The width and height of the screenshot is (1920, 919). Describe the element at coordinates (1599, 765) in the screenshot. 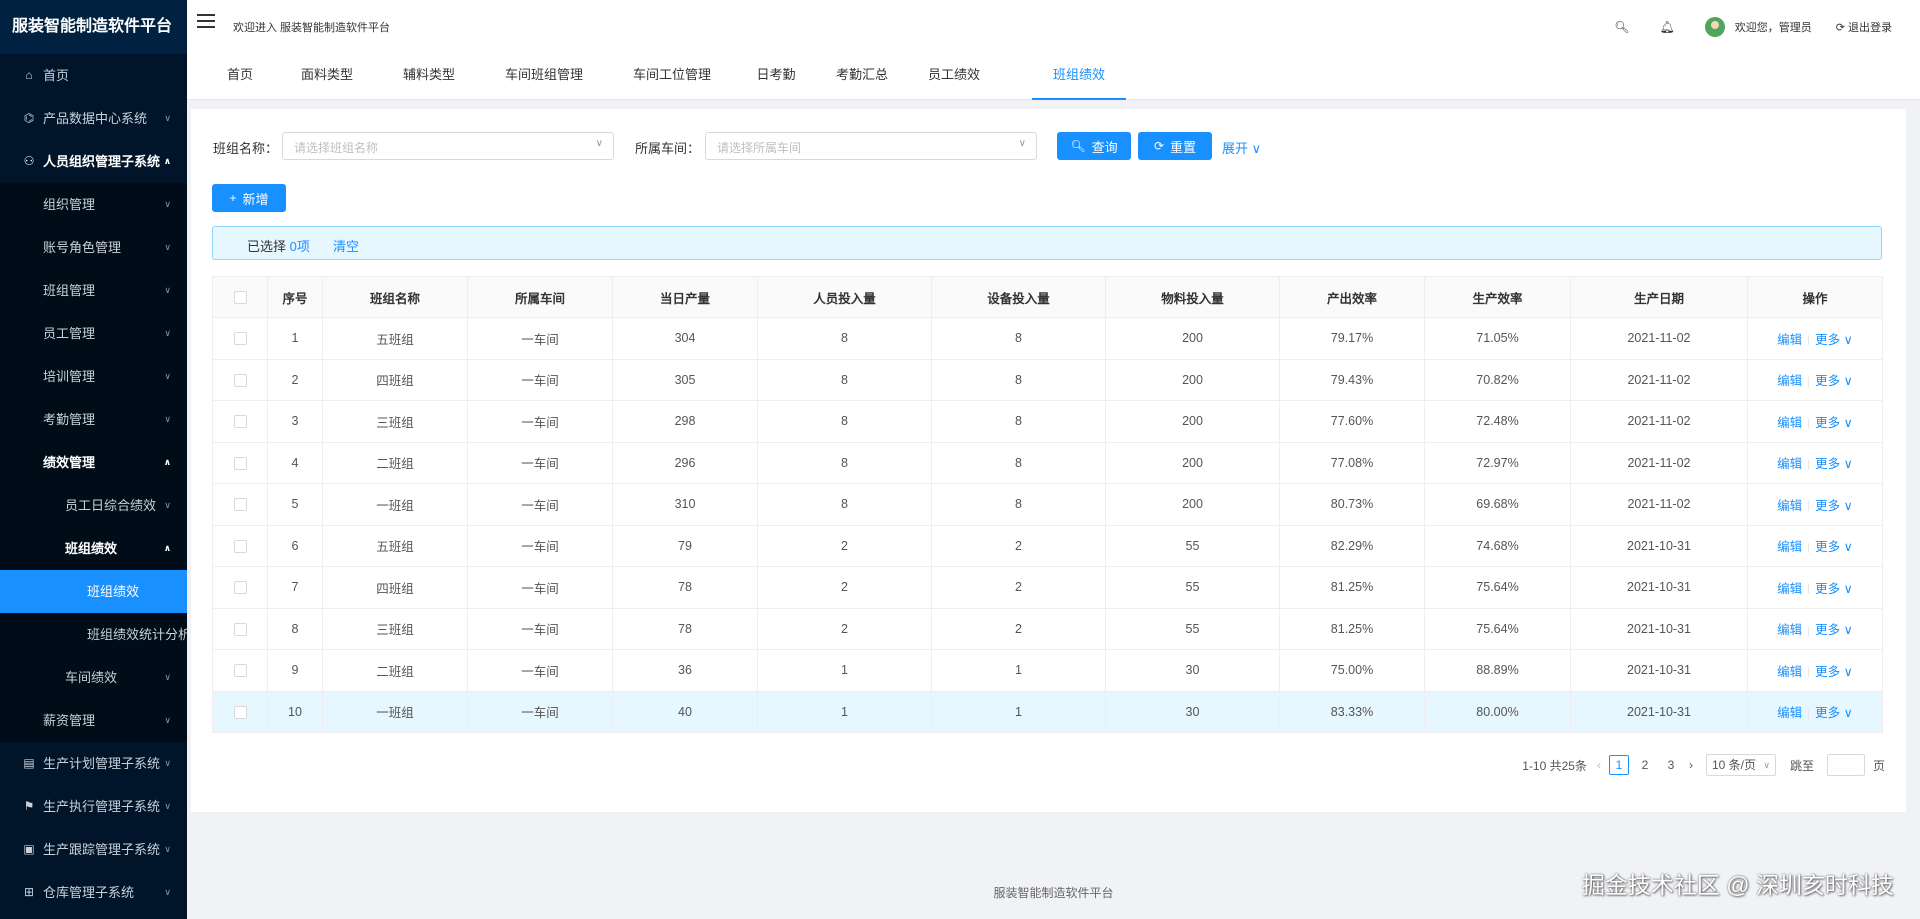

I see `prev-page-icon: ‹` at that location.